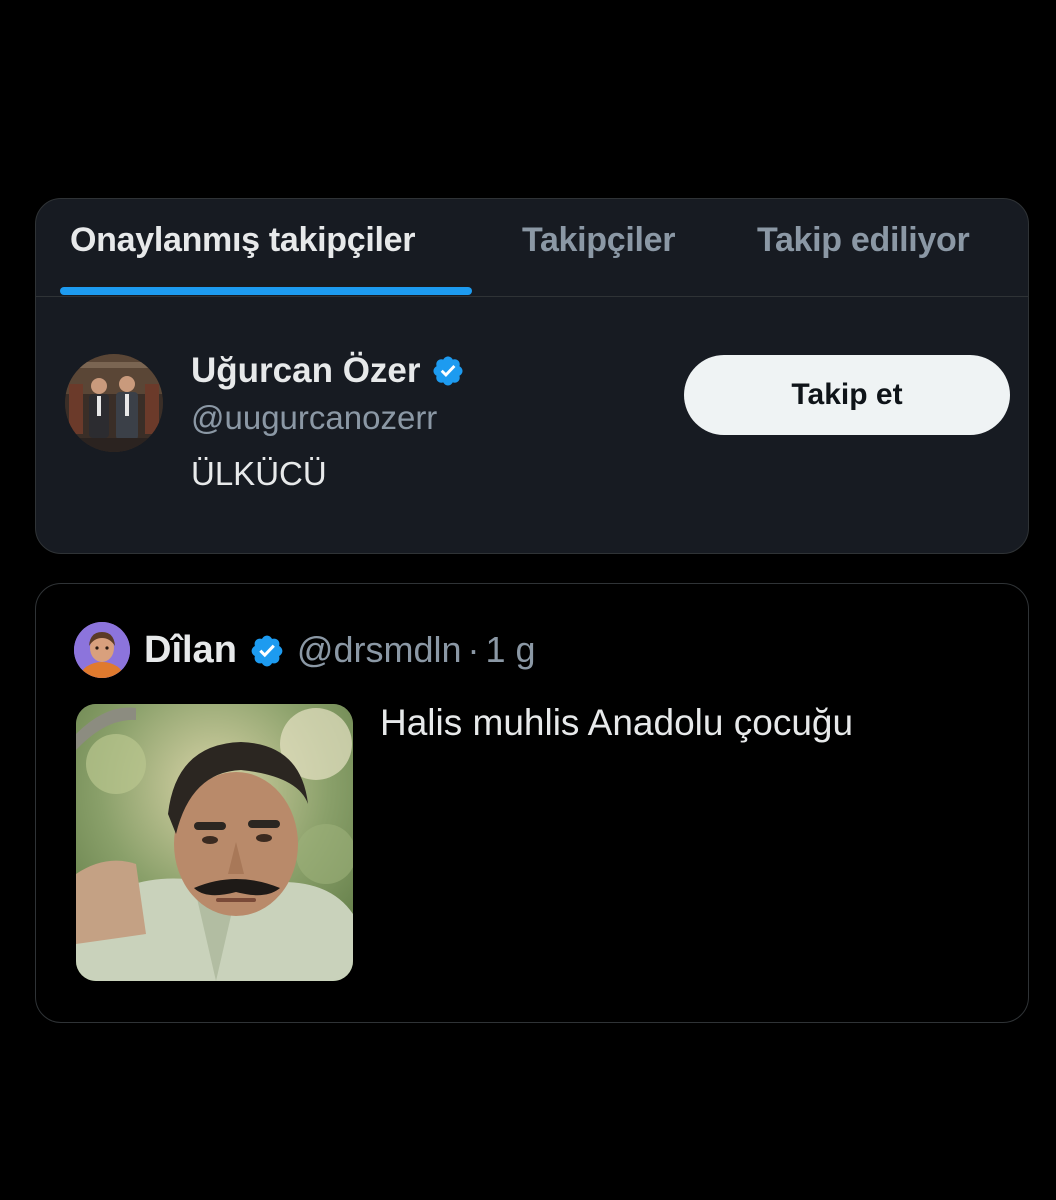 The height and width of the screenshot is (1200, 1056). I want to click on tweet-text: Halis muhlis Anadolu çocuğu, so click(617, 722).